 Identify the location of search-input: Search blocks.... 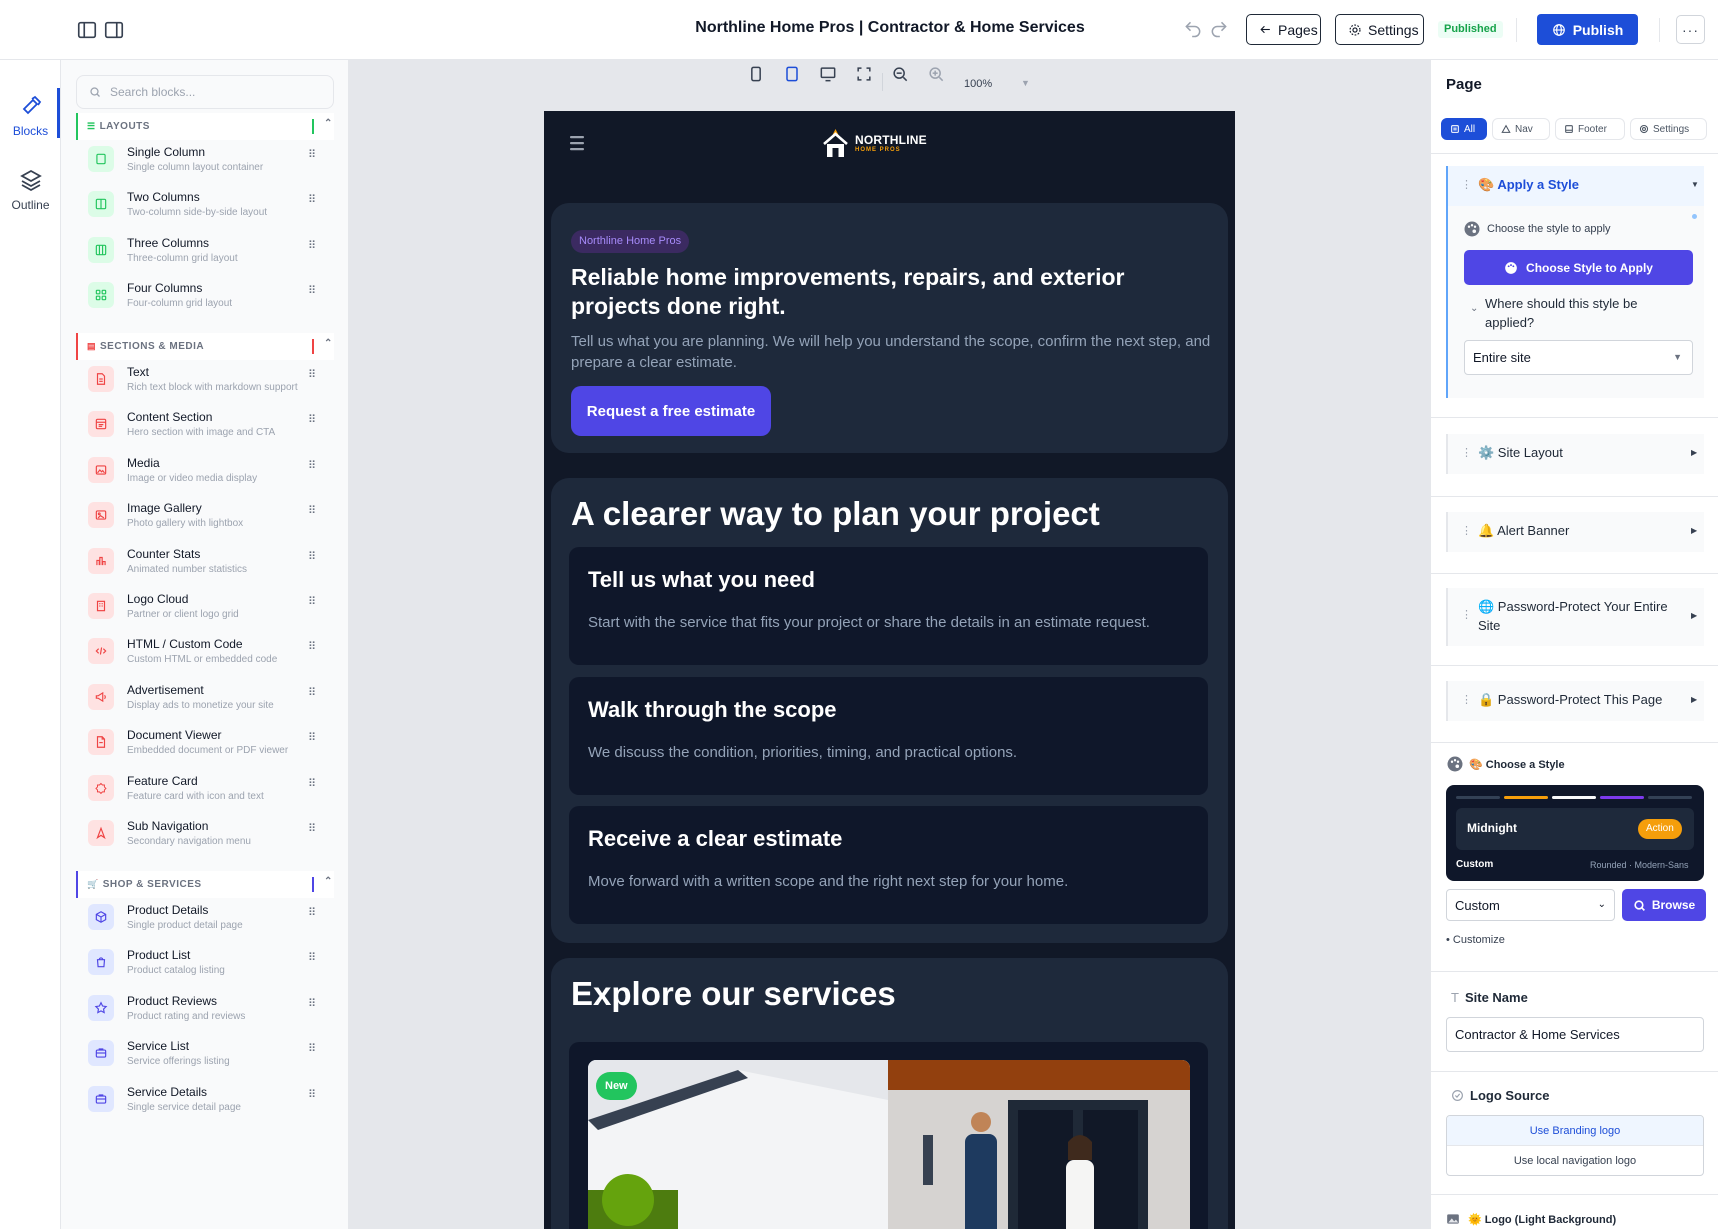
(205, 92).